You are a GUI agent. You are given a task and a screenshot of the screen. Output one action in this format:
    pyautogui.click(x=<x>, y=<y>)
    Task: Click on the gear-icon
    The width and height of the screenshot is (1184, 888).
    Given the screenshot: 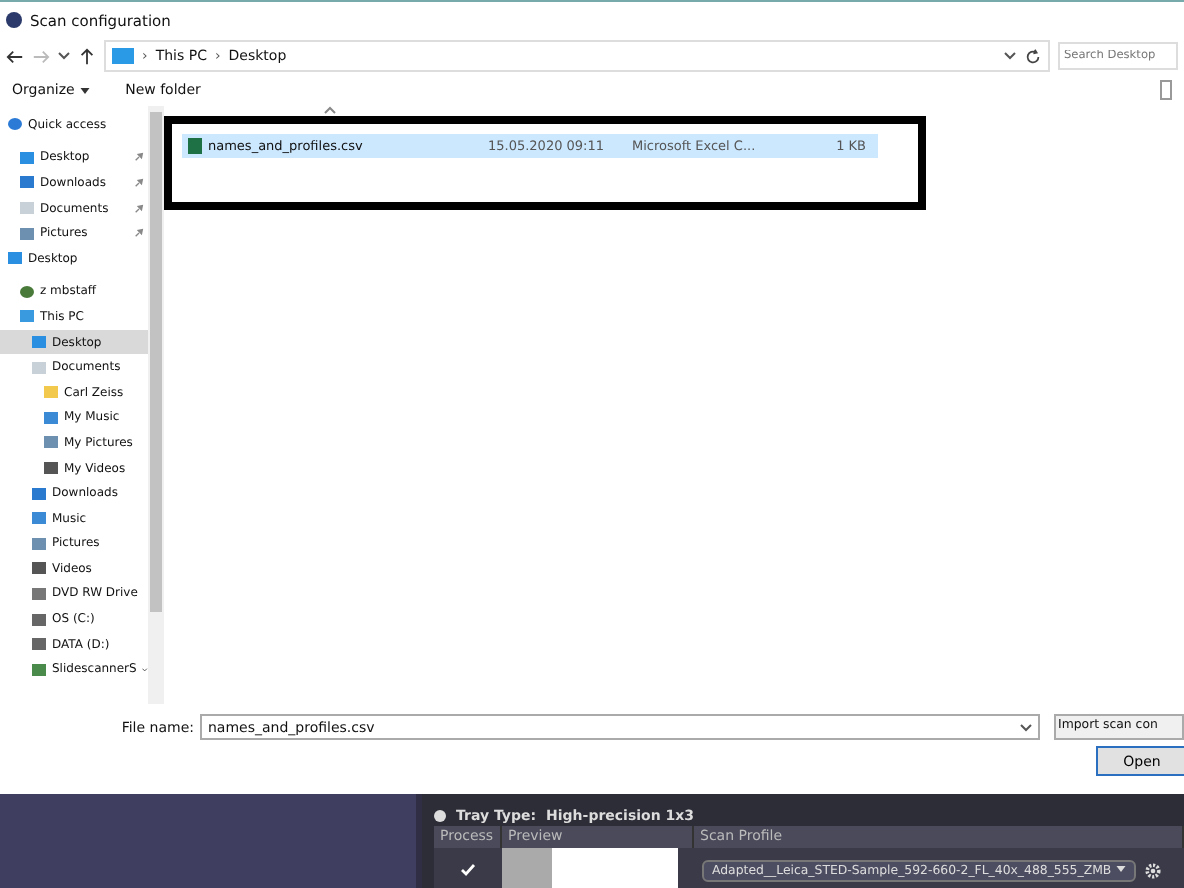 What is the action you would take?
    pyautogui.click(x=1152, y=870)
    